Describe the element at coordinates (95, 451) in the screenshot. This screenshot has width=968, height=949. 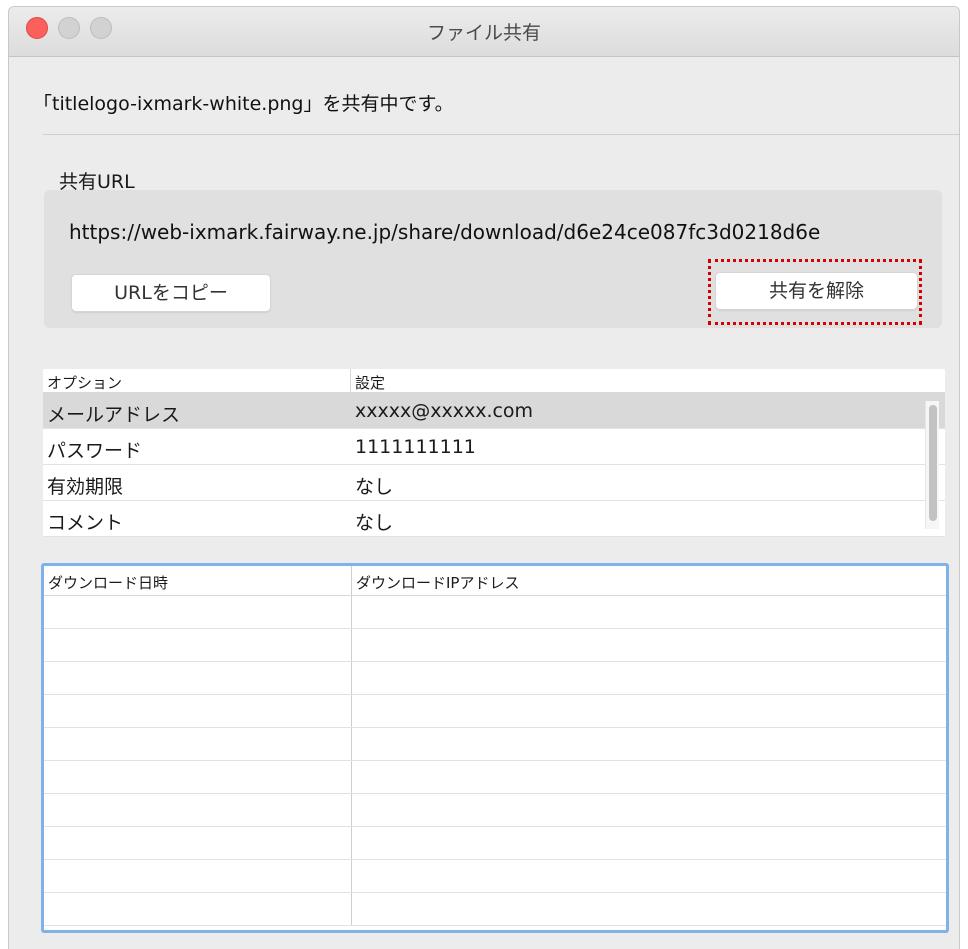
I see `option-name: パスワード` at that location.